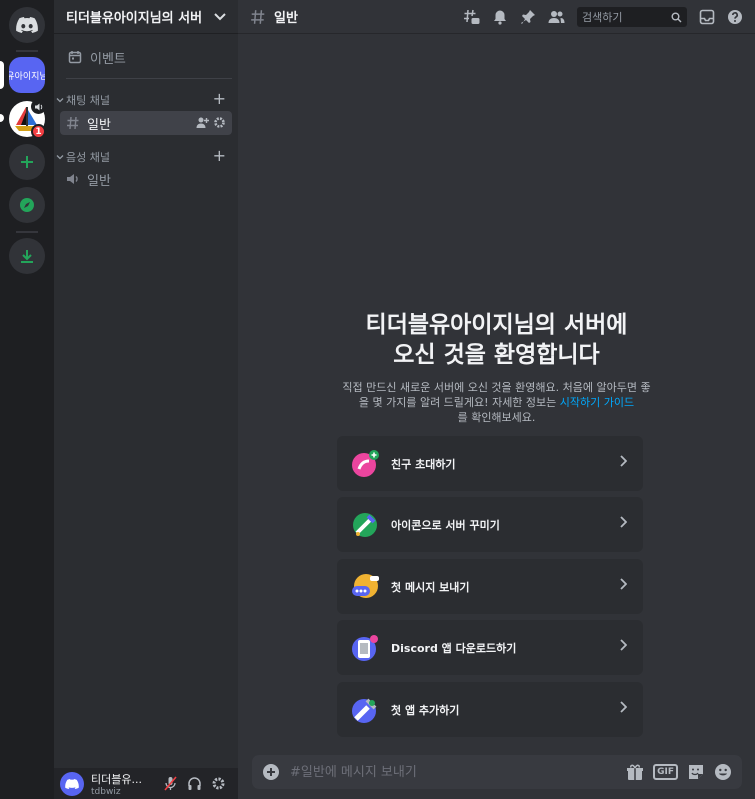 The height and width of the screenshot is (799, 755). What do you see at coordinates (211, 122) in the screenshot?
I see `channel-tools` at bounding box center [211, 122].